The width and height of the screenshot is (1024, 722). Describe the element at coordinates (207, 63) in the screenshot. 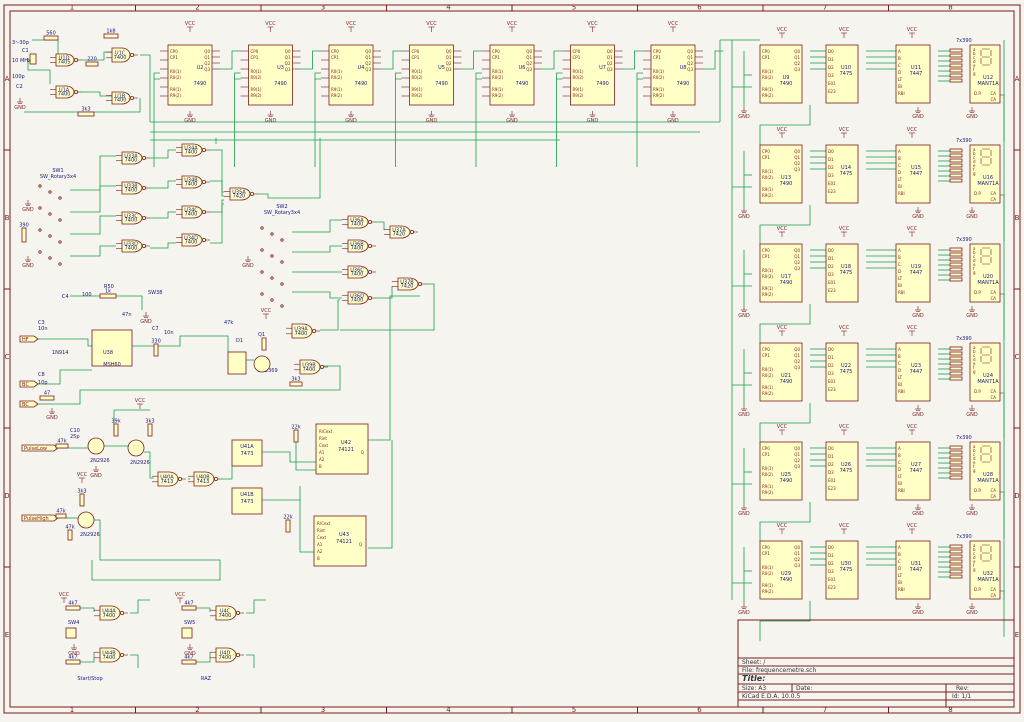

I see `pin-name-q: Q2` at that location.